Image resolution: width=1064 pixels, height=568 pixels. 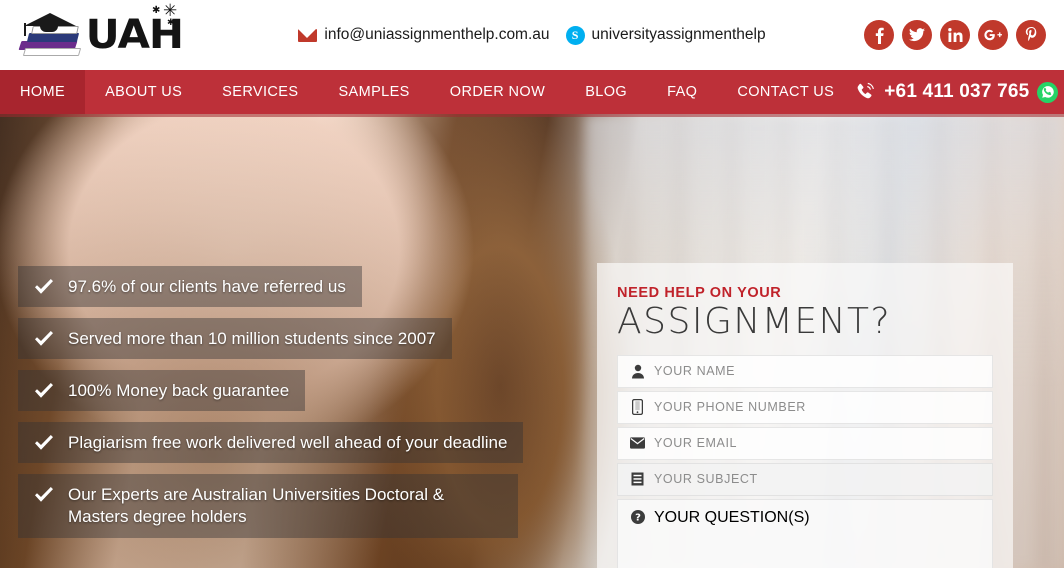 What do you see at coordinates (865, 92) in the screenshot?
I see `phone-ringing-icon` at bounding box center [865, 92].